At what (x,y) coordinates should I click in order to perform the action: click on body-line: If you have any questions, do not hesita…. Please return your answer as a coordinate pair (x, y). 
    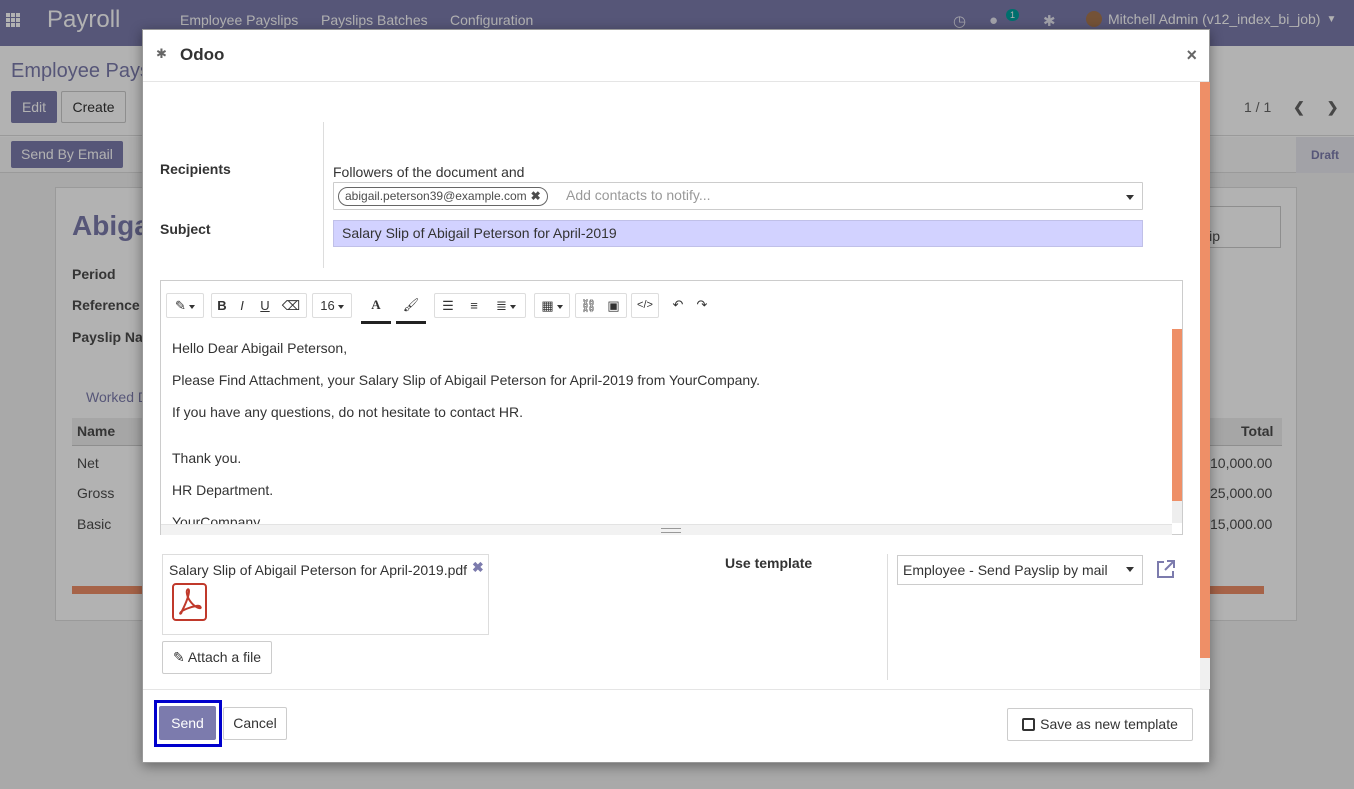
    Looking at the image, I should click on (347, 412).